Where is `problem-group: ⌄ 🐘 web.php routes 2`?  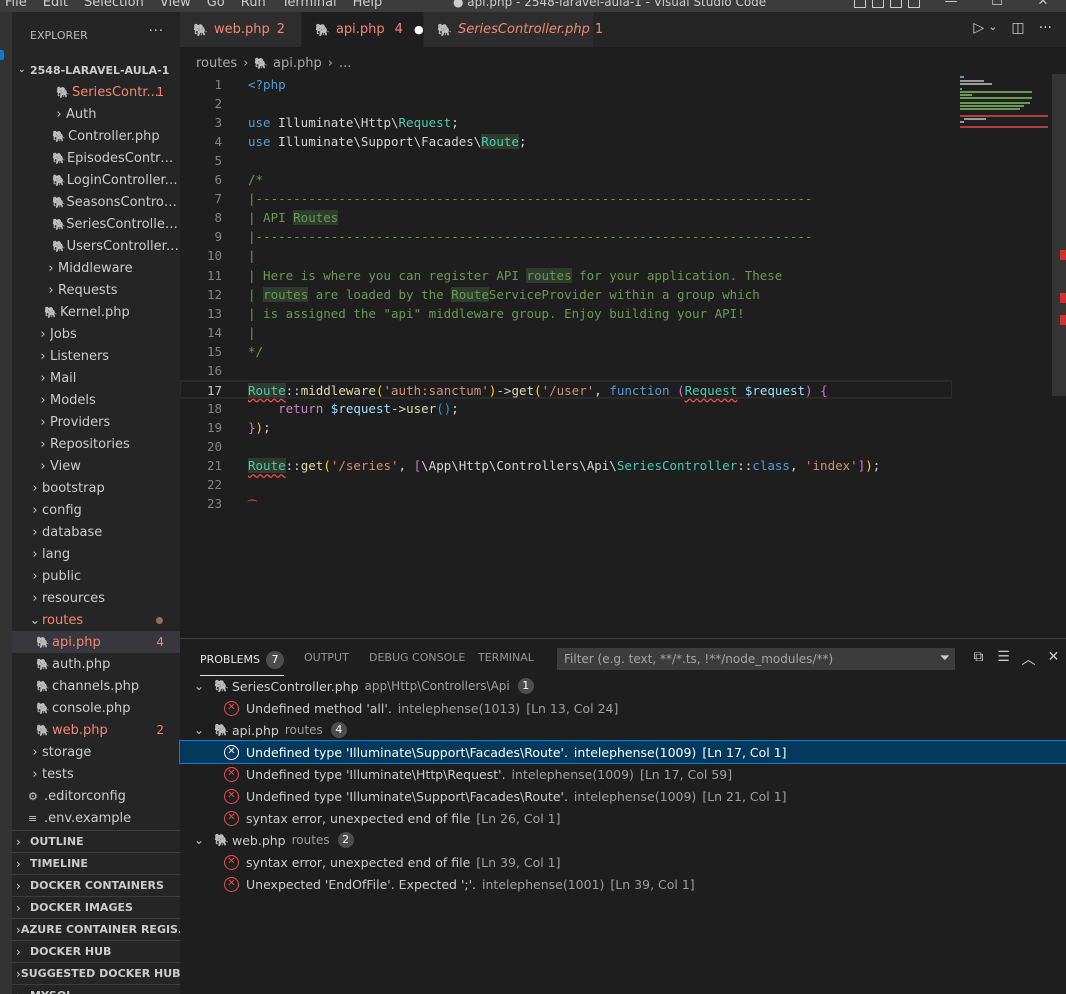 problem-group: ⌄ 🐘 web.php routes 2 is located at coordinates (623, 840).